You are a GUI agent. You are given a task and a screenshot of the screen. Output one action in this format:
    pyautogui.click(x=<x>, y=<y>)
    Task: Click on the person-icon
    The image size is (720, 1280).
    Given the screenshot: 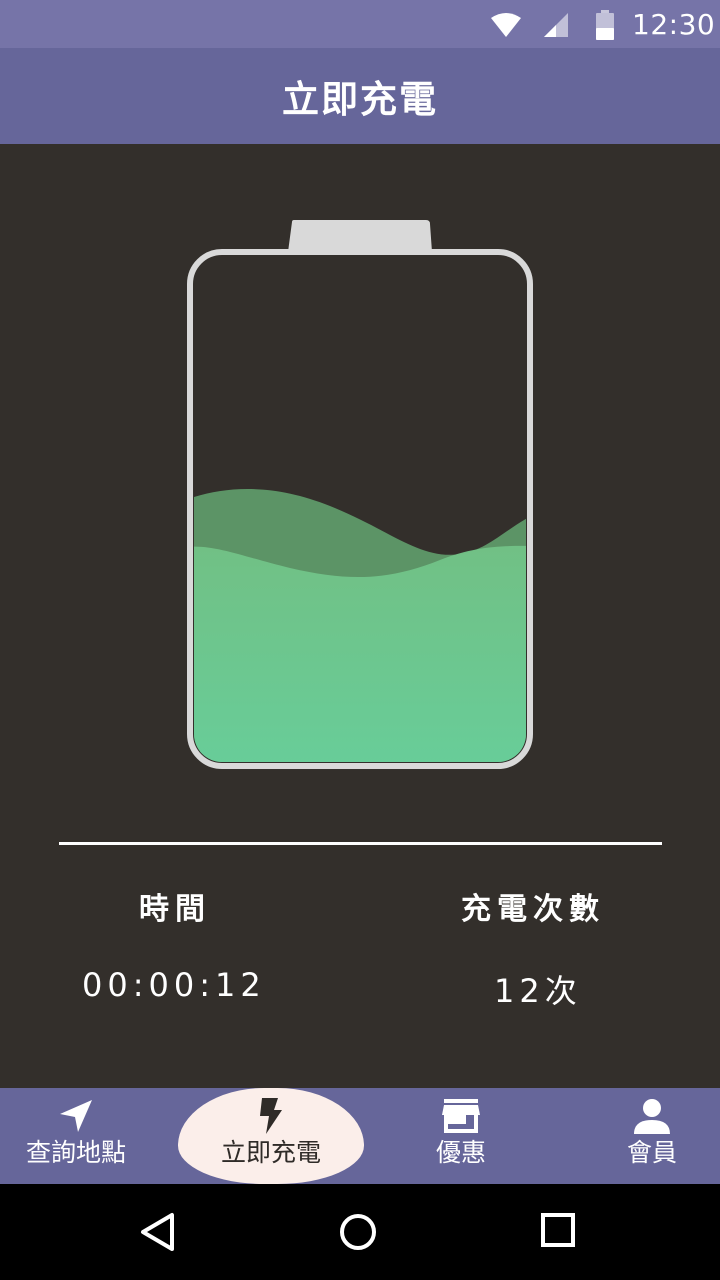 What is the action you would take?
    pyautogui.click(x=652, y=1116)
    